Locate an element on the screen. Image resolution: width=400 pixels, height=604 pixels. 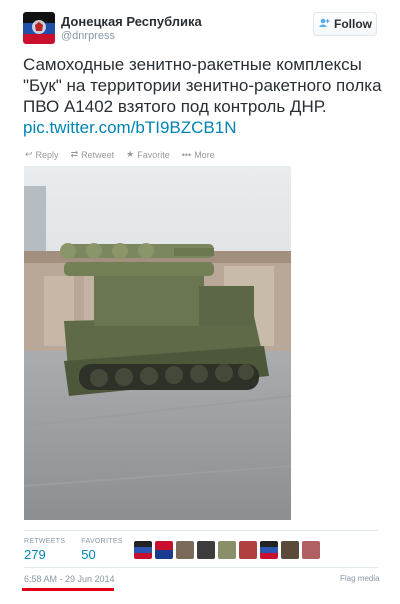
retweets-stat: RETWEETS 279 is located at coordinates (44, 550).